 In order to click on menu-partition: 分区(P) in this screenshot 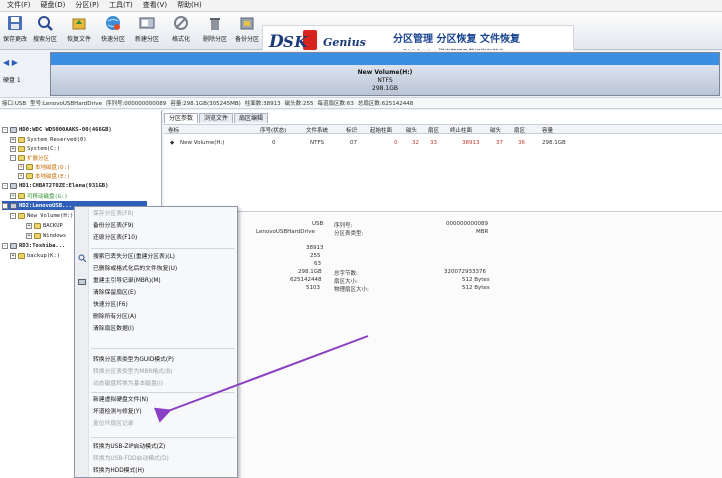, I will do `click(87, 5)`.